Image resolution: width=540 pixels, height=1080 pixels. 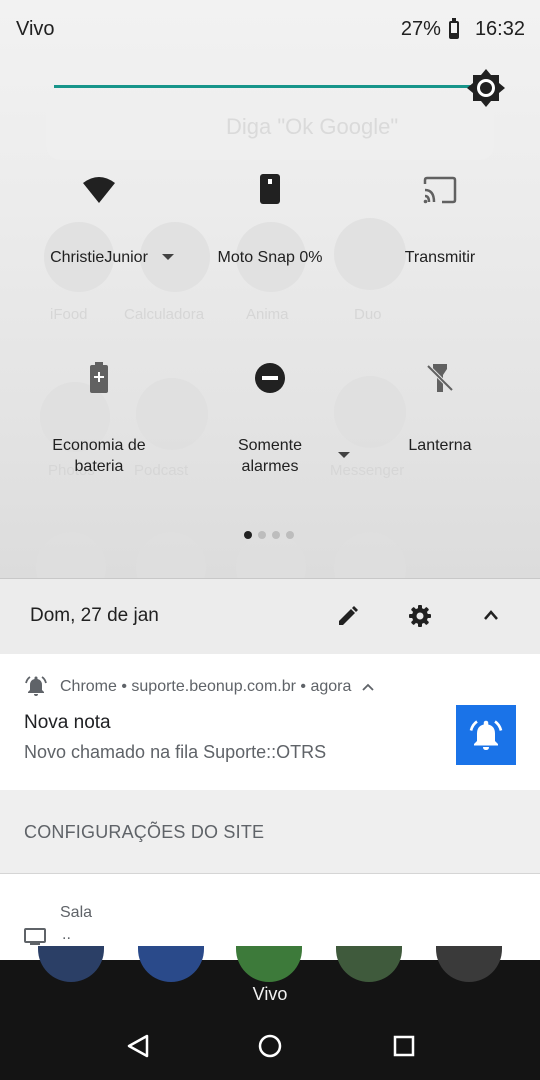 What do you see at coordinates (270, 29) in the screenshot?
I see `status-bar: Vivo 27% 16:32` at bounding box center [270, 29].